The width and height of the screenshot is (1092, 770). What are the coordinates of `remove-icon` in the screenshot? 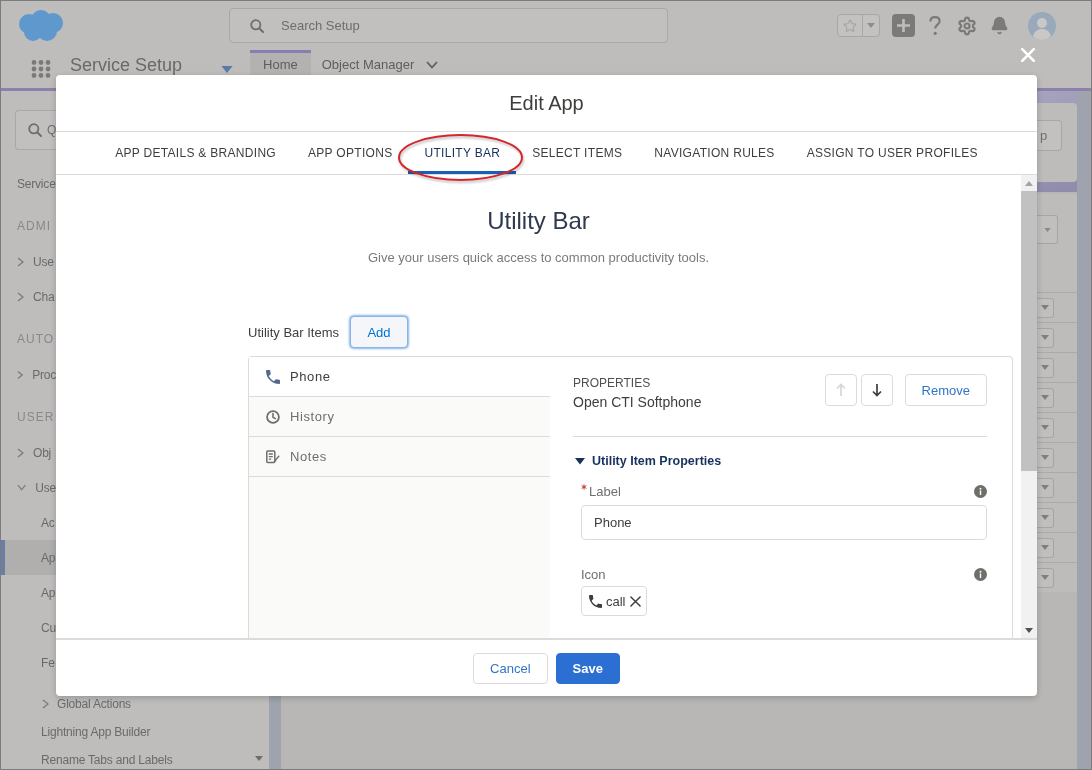 It's located at (635, 601).